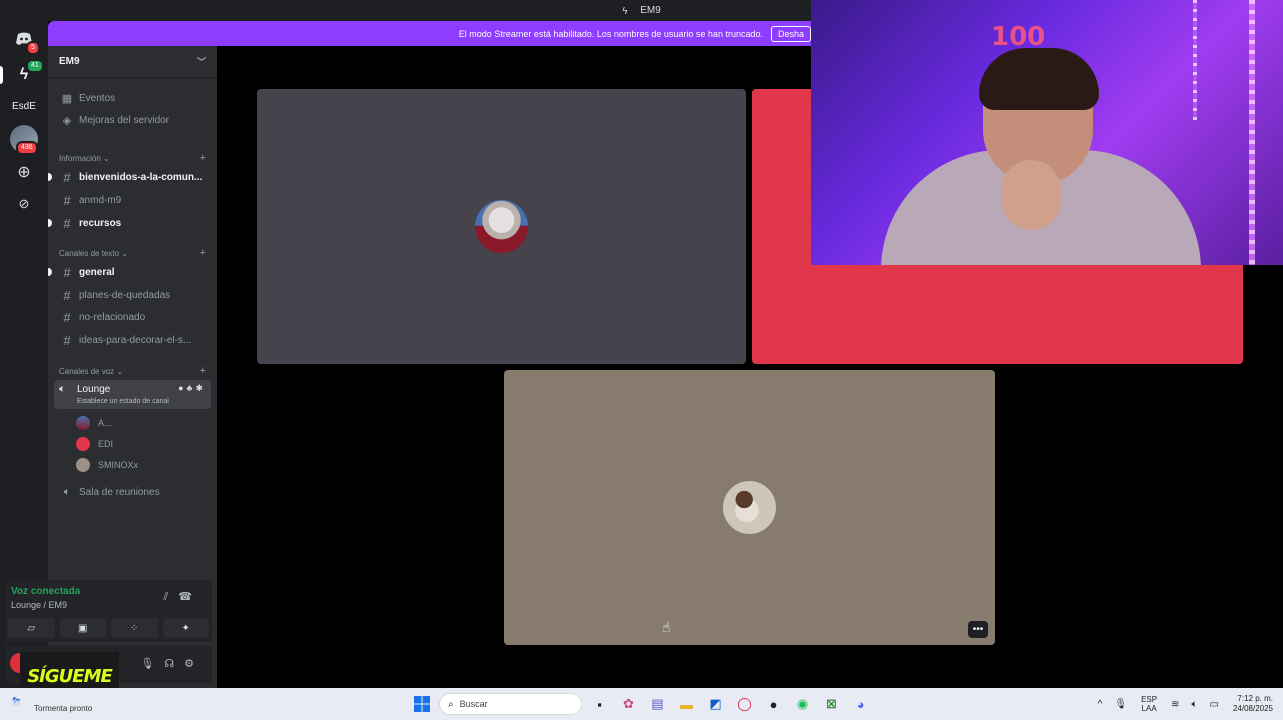 The image size is (1283, 720). I want to click on category-voice-channels: Canales de voz ⌄ +, so click(132, 371).